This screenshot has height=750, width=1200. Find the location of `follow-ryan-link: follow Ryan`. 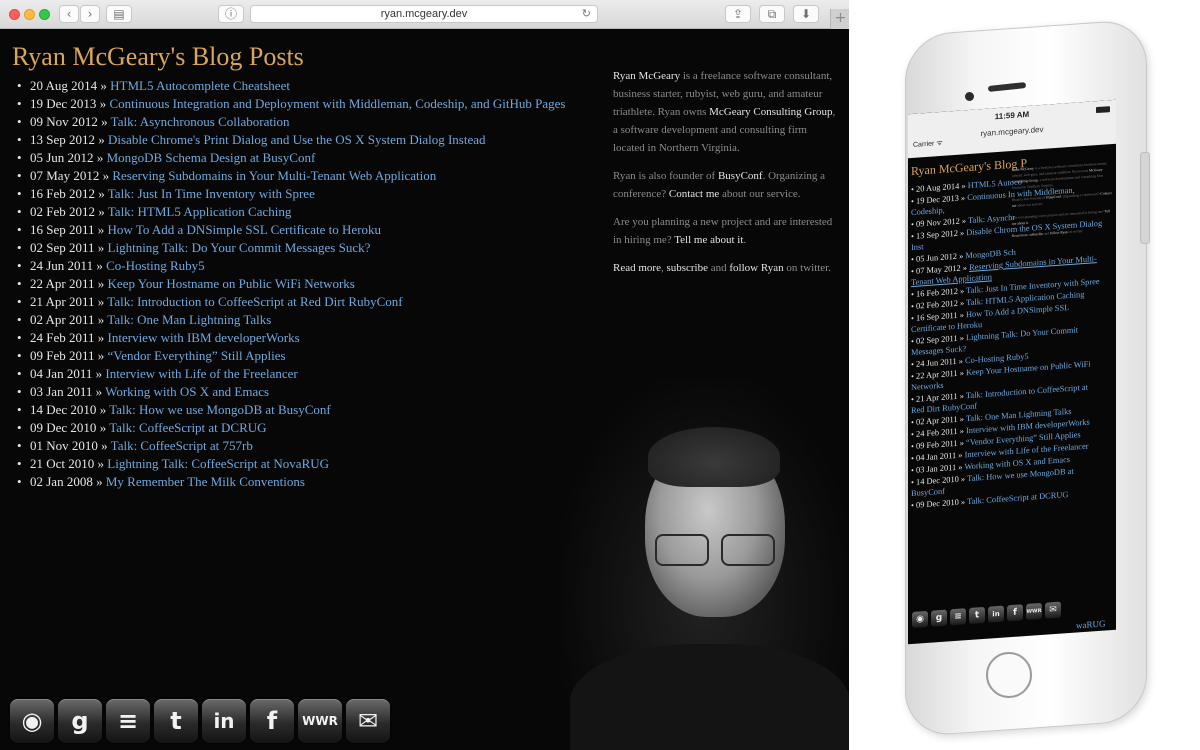

follow-ryan-link: follow Ryan is located at coordinates (756, 268).